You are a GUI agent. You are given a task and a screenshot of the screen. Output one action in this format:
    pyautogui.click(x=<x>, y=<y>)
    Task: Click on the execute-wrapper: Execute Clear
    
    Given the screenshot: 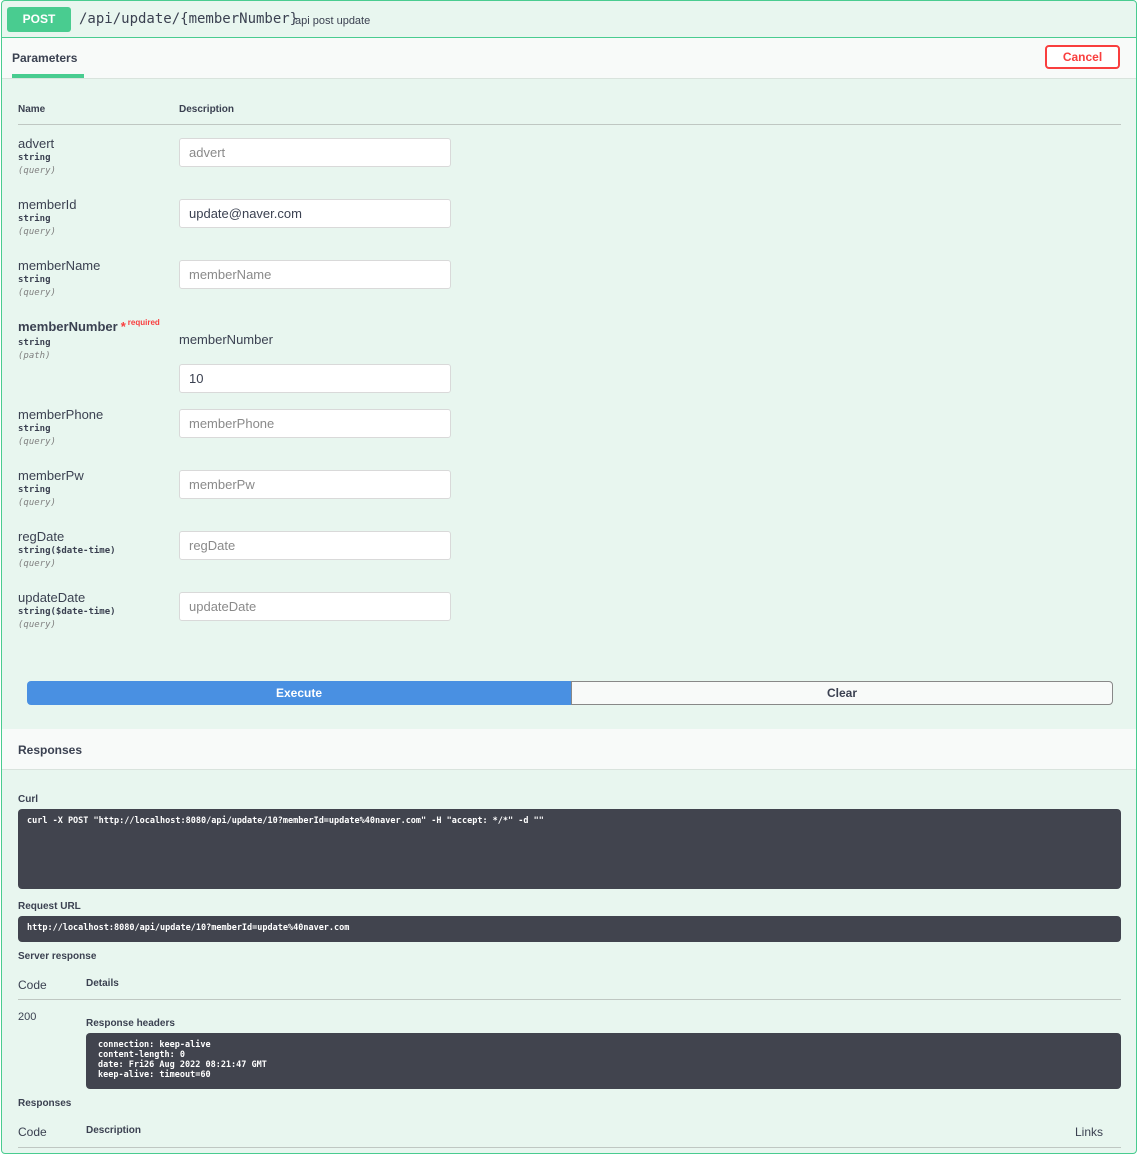 What is the action you would take?
    pyautogui.click(x=570, y=693)
    